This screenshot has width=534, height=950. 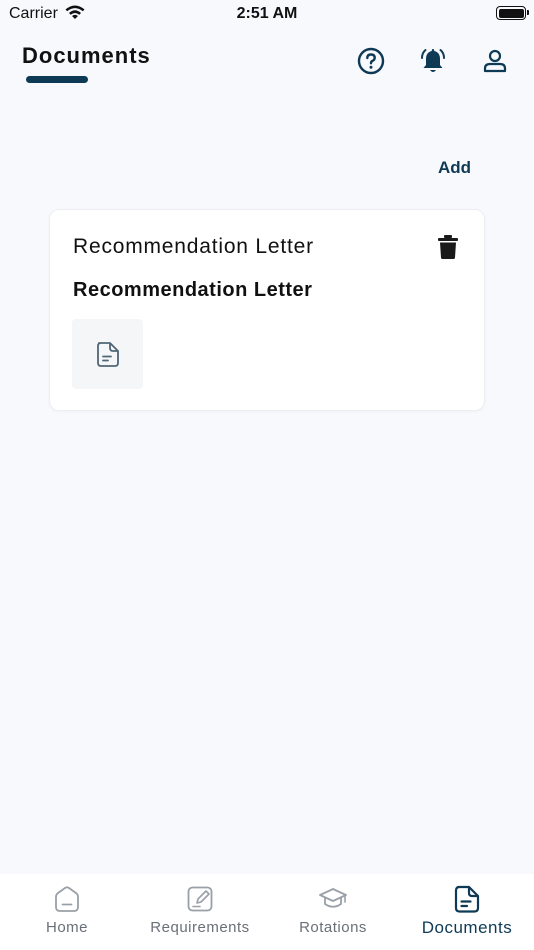 What do you see at coordinates (333, 898) in the screenshot?
I see `graduation-cap-icon` at bounding box center [333, 898].